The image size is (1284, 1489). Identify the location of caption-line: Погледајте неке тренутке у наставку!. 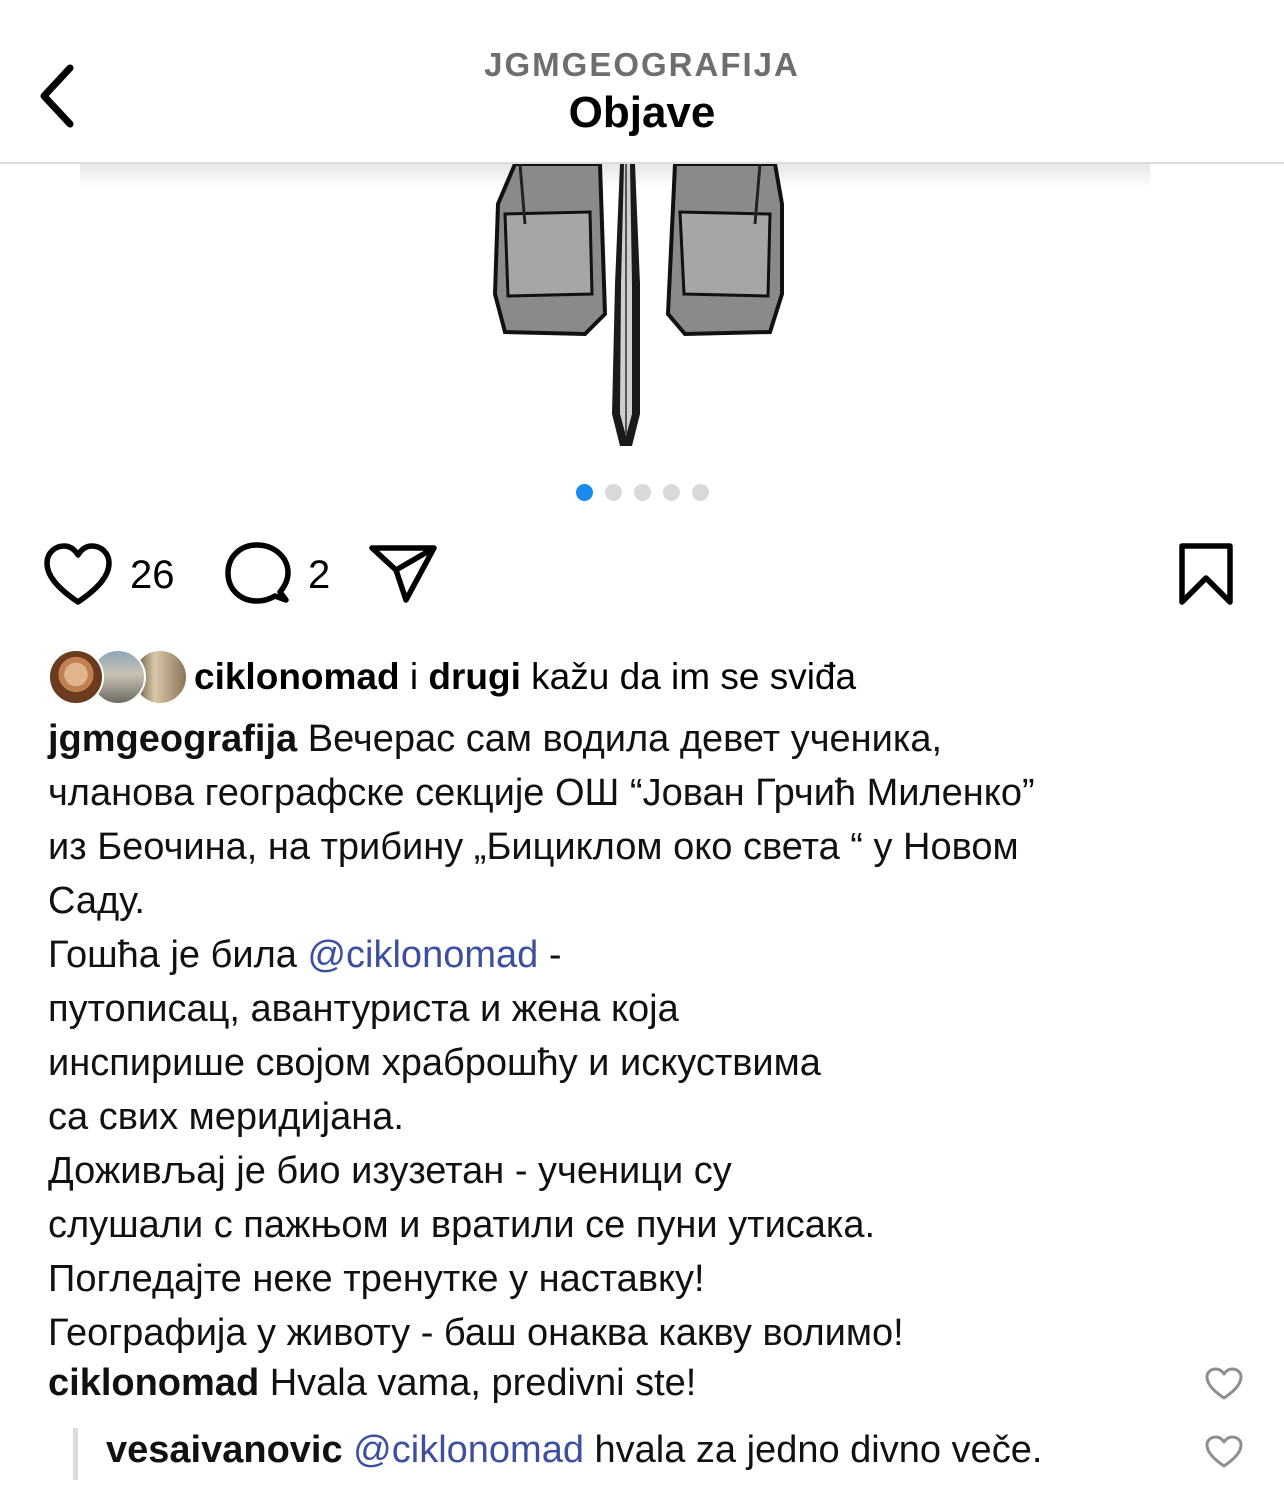
(376, 1279).